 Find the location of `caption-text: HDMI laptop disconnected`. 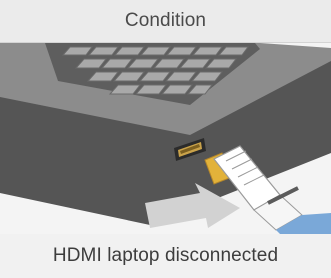

caption-text: HDMI laptop disconnected is located at coordinates (165, 255).